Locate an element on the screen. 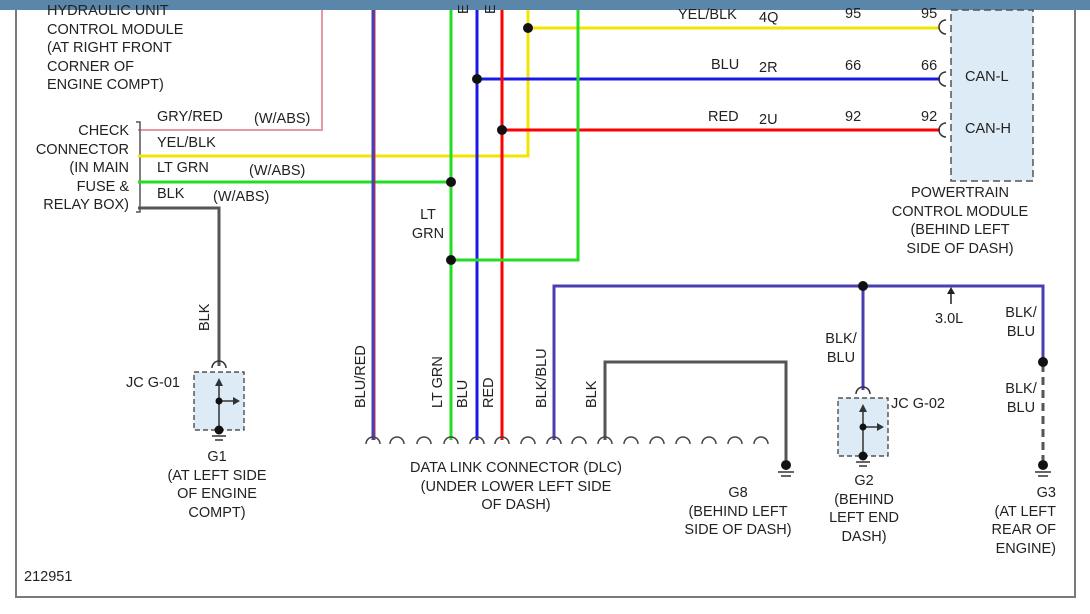  pcm-row-color: BLU is located at coordinates (725, 65).